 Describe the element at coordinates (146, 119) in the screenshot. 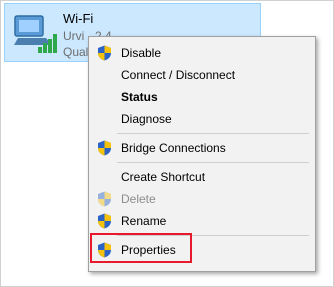

I see `menu-item-label: Diagnose` at that location.